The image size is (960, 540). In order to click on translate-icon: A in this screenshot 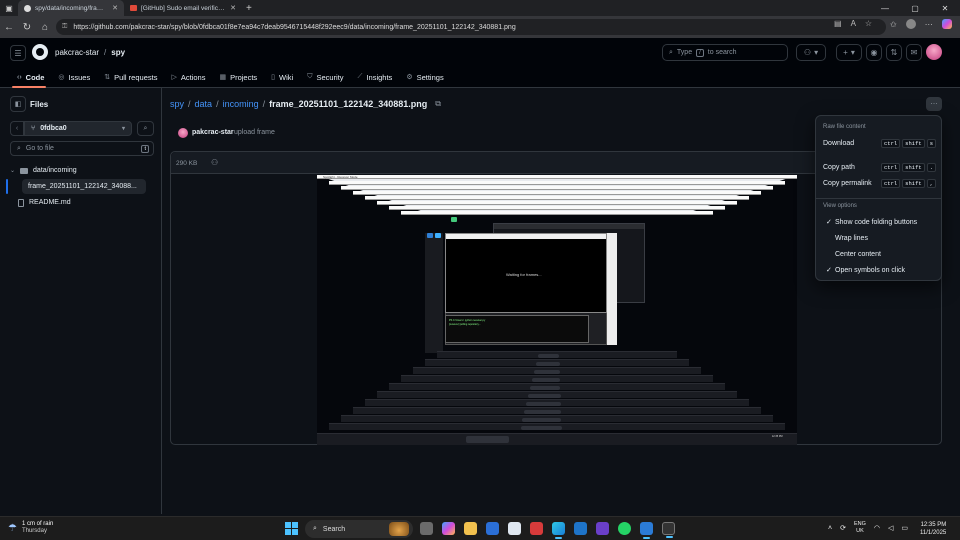, I will do `click(853, 23)`.